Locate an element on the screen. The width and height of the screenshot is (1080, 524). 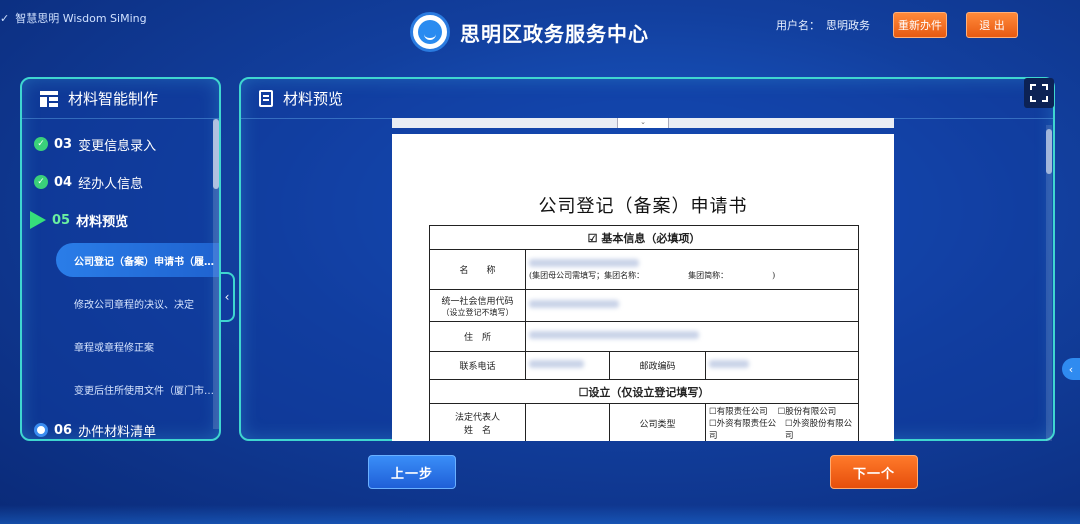
legal-rep-label-line2: 姓 名 is located at coordinates (477, 431).